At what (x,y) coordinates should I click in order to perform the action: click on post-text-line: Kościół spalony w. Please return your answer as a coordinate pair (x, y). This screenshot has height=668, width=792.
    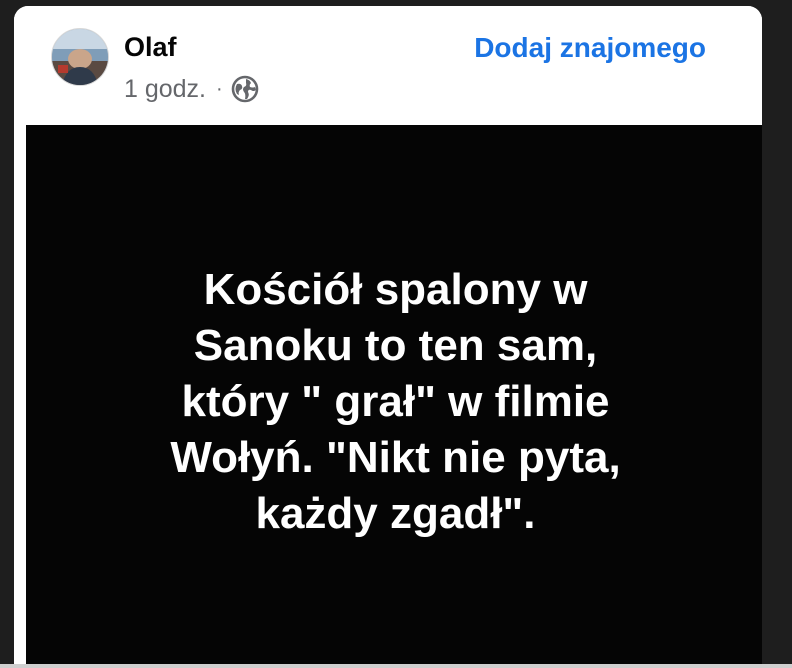
    Looking at the image, I should click on (395, 289).